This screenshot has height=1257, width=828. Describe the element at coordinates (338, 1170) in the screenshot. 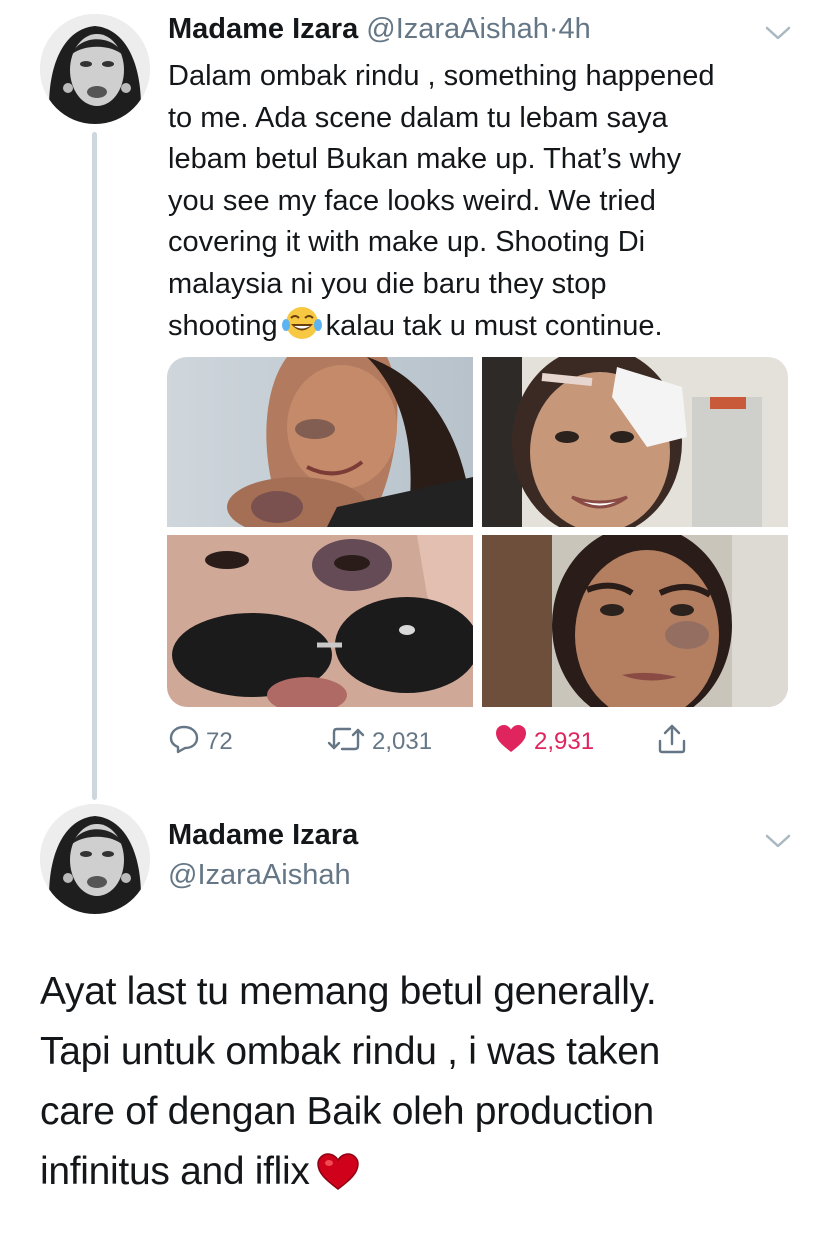

I see `red-heart-emoji-icon` at that location.